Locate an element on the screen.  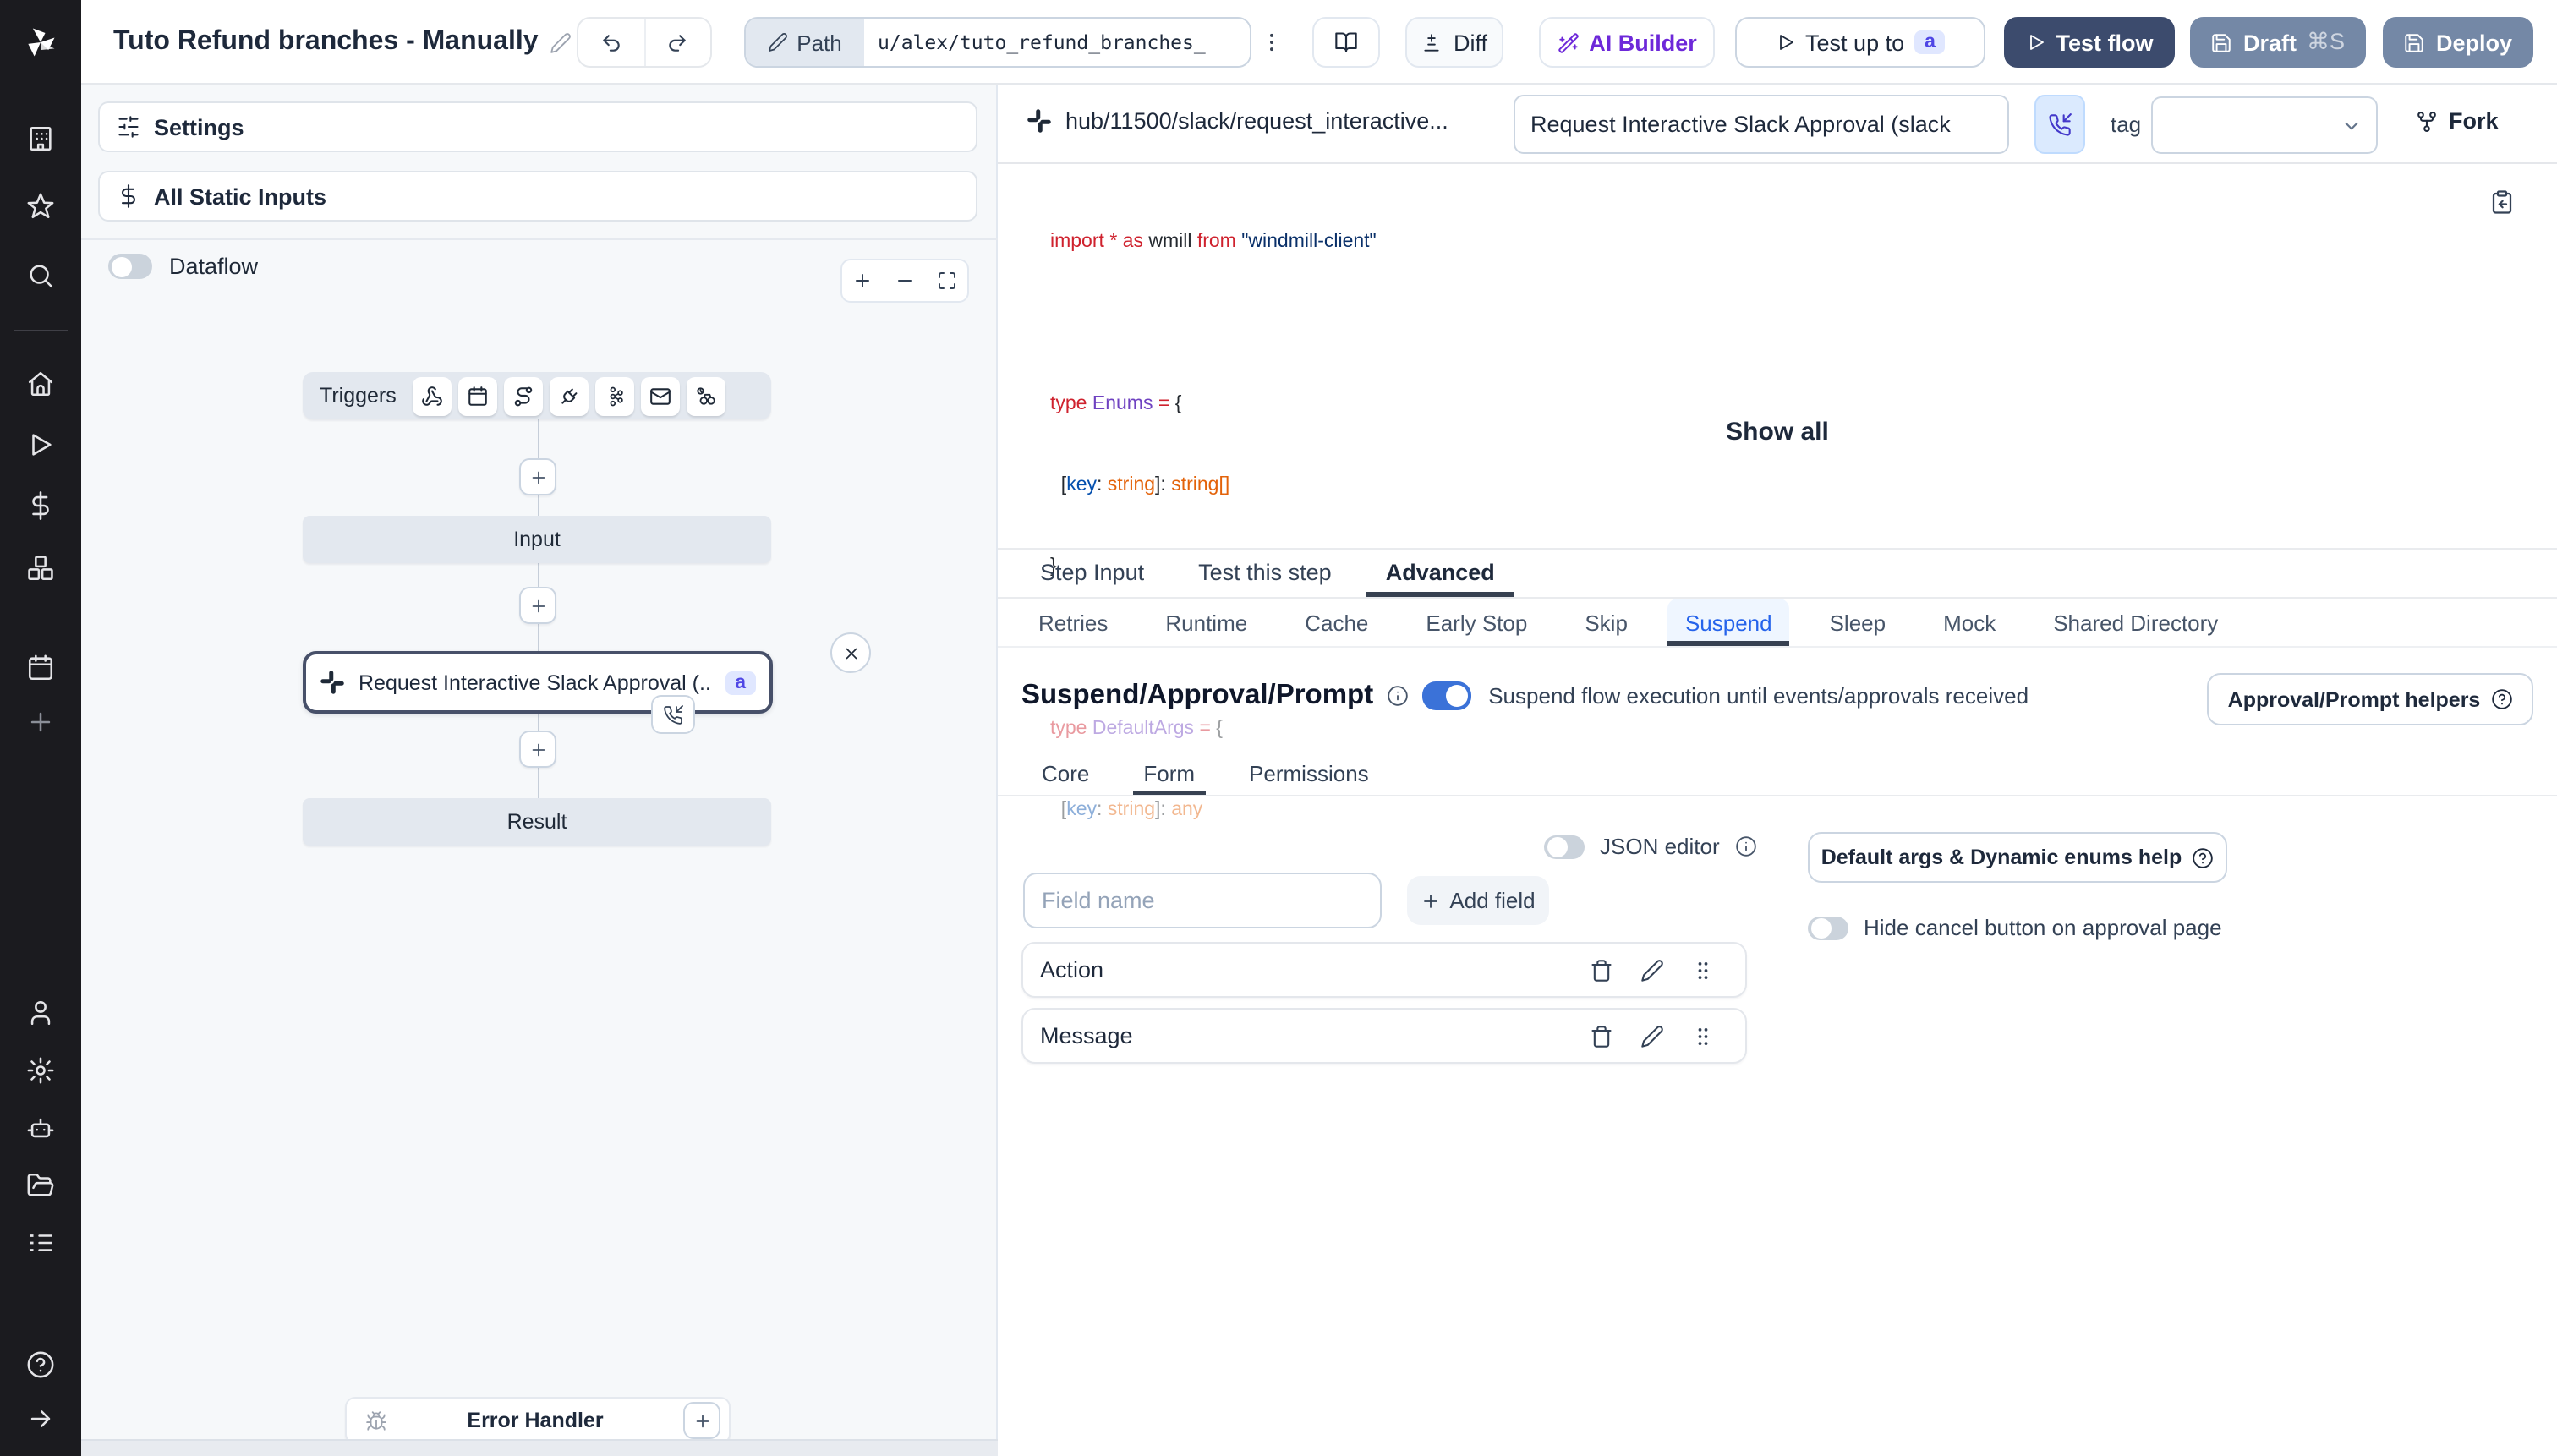
default-args-label: Default args & Dynamic enums help is located at coordinates (2001, 857).